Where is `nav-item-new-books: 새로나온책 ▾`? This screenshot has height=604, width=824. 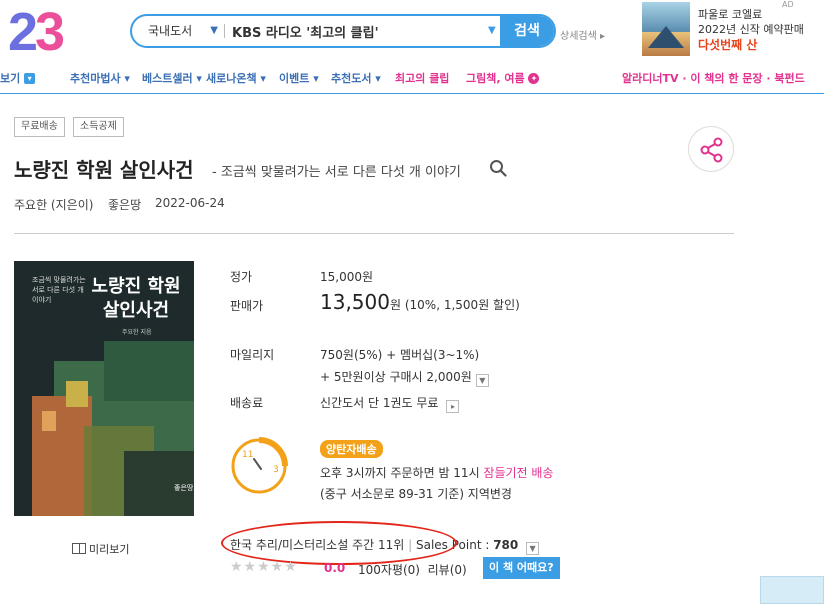
nav-item-new-books: 새로나온책 ▾ is located at coordinates (236, 78).